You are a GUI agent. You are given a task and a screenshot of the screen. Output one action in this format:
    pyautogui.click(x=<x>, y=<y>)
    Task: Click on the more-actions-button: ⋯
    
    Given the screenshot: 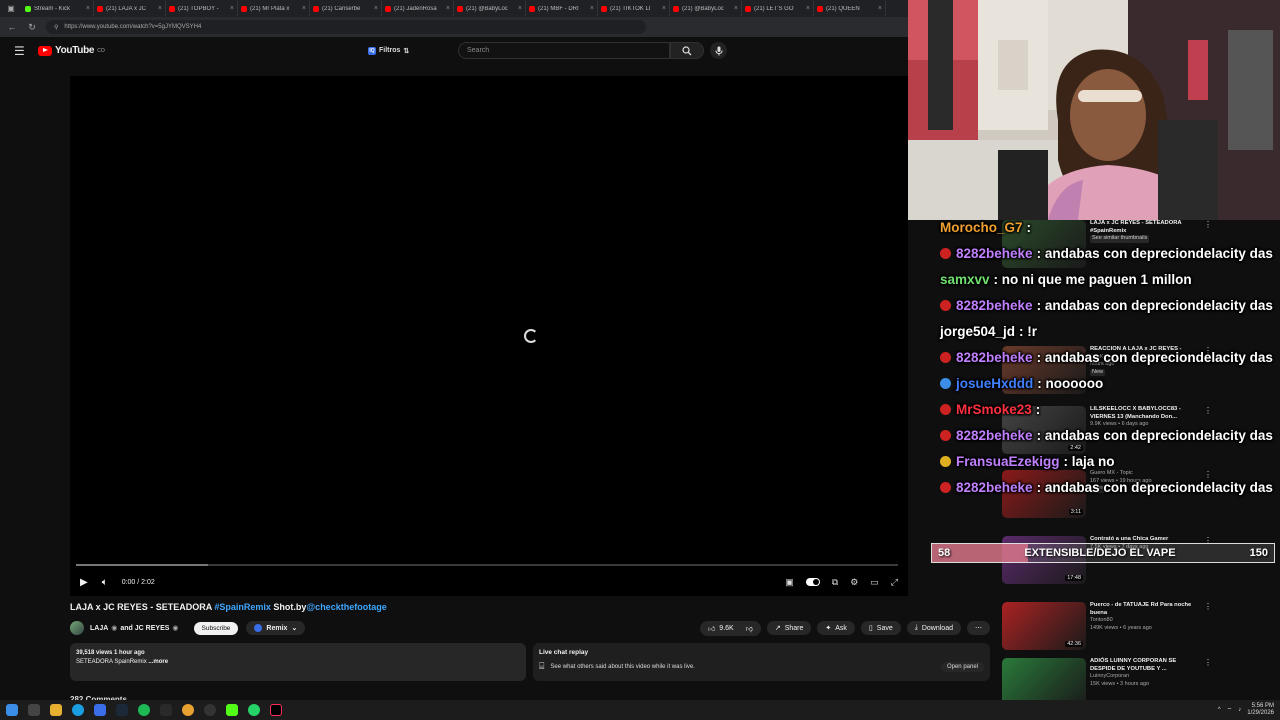 What is the action you would take?
    pyautogui.click(x=978, y=628)
    